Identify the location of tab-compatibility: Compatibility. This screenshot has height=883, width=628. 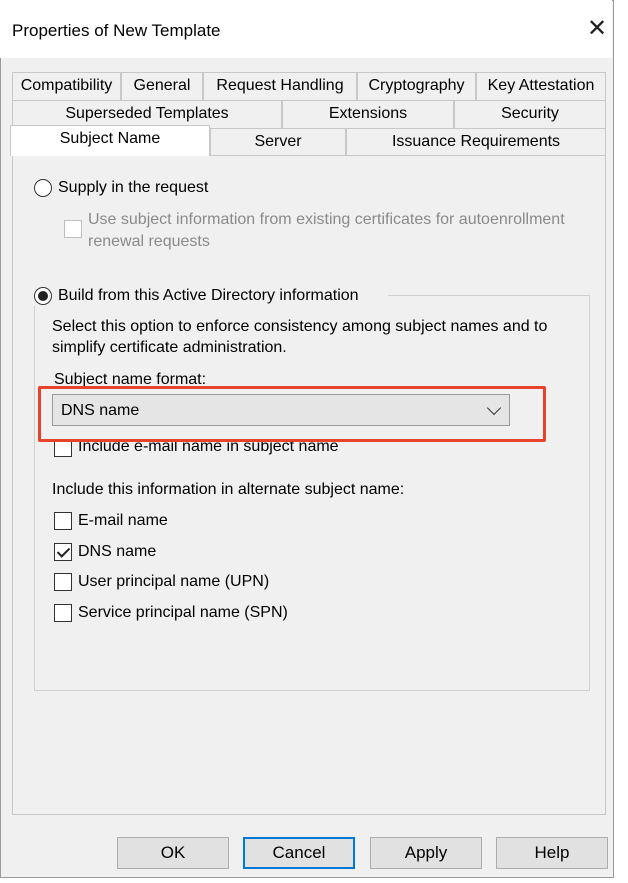
(66, 86).